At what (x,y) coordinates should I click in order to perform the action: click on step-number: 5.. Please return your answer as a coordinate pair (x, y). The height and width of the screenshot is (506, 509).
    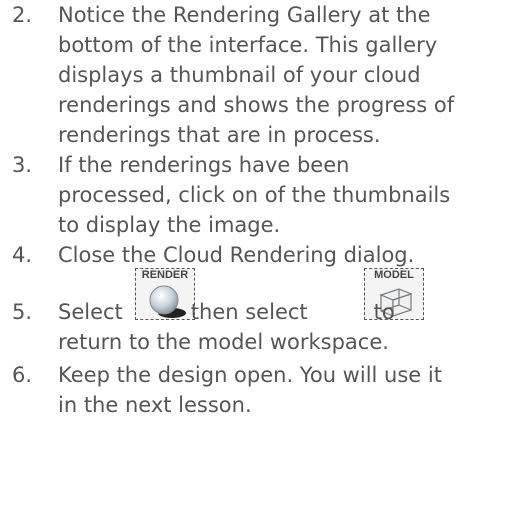
    Looking at the image, I should click on (22, 312).